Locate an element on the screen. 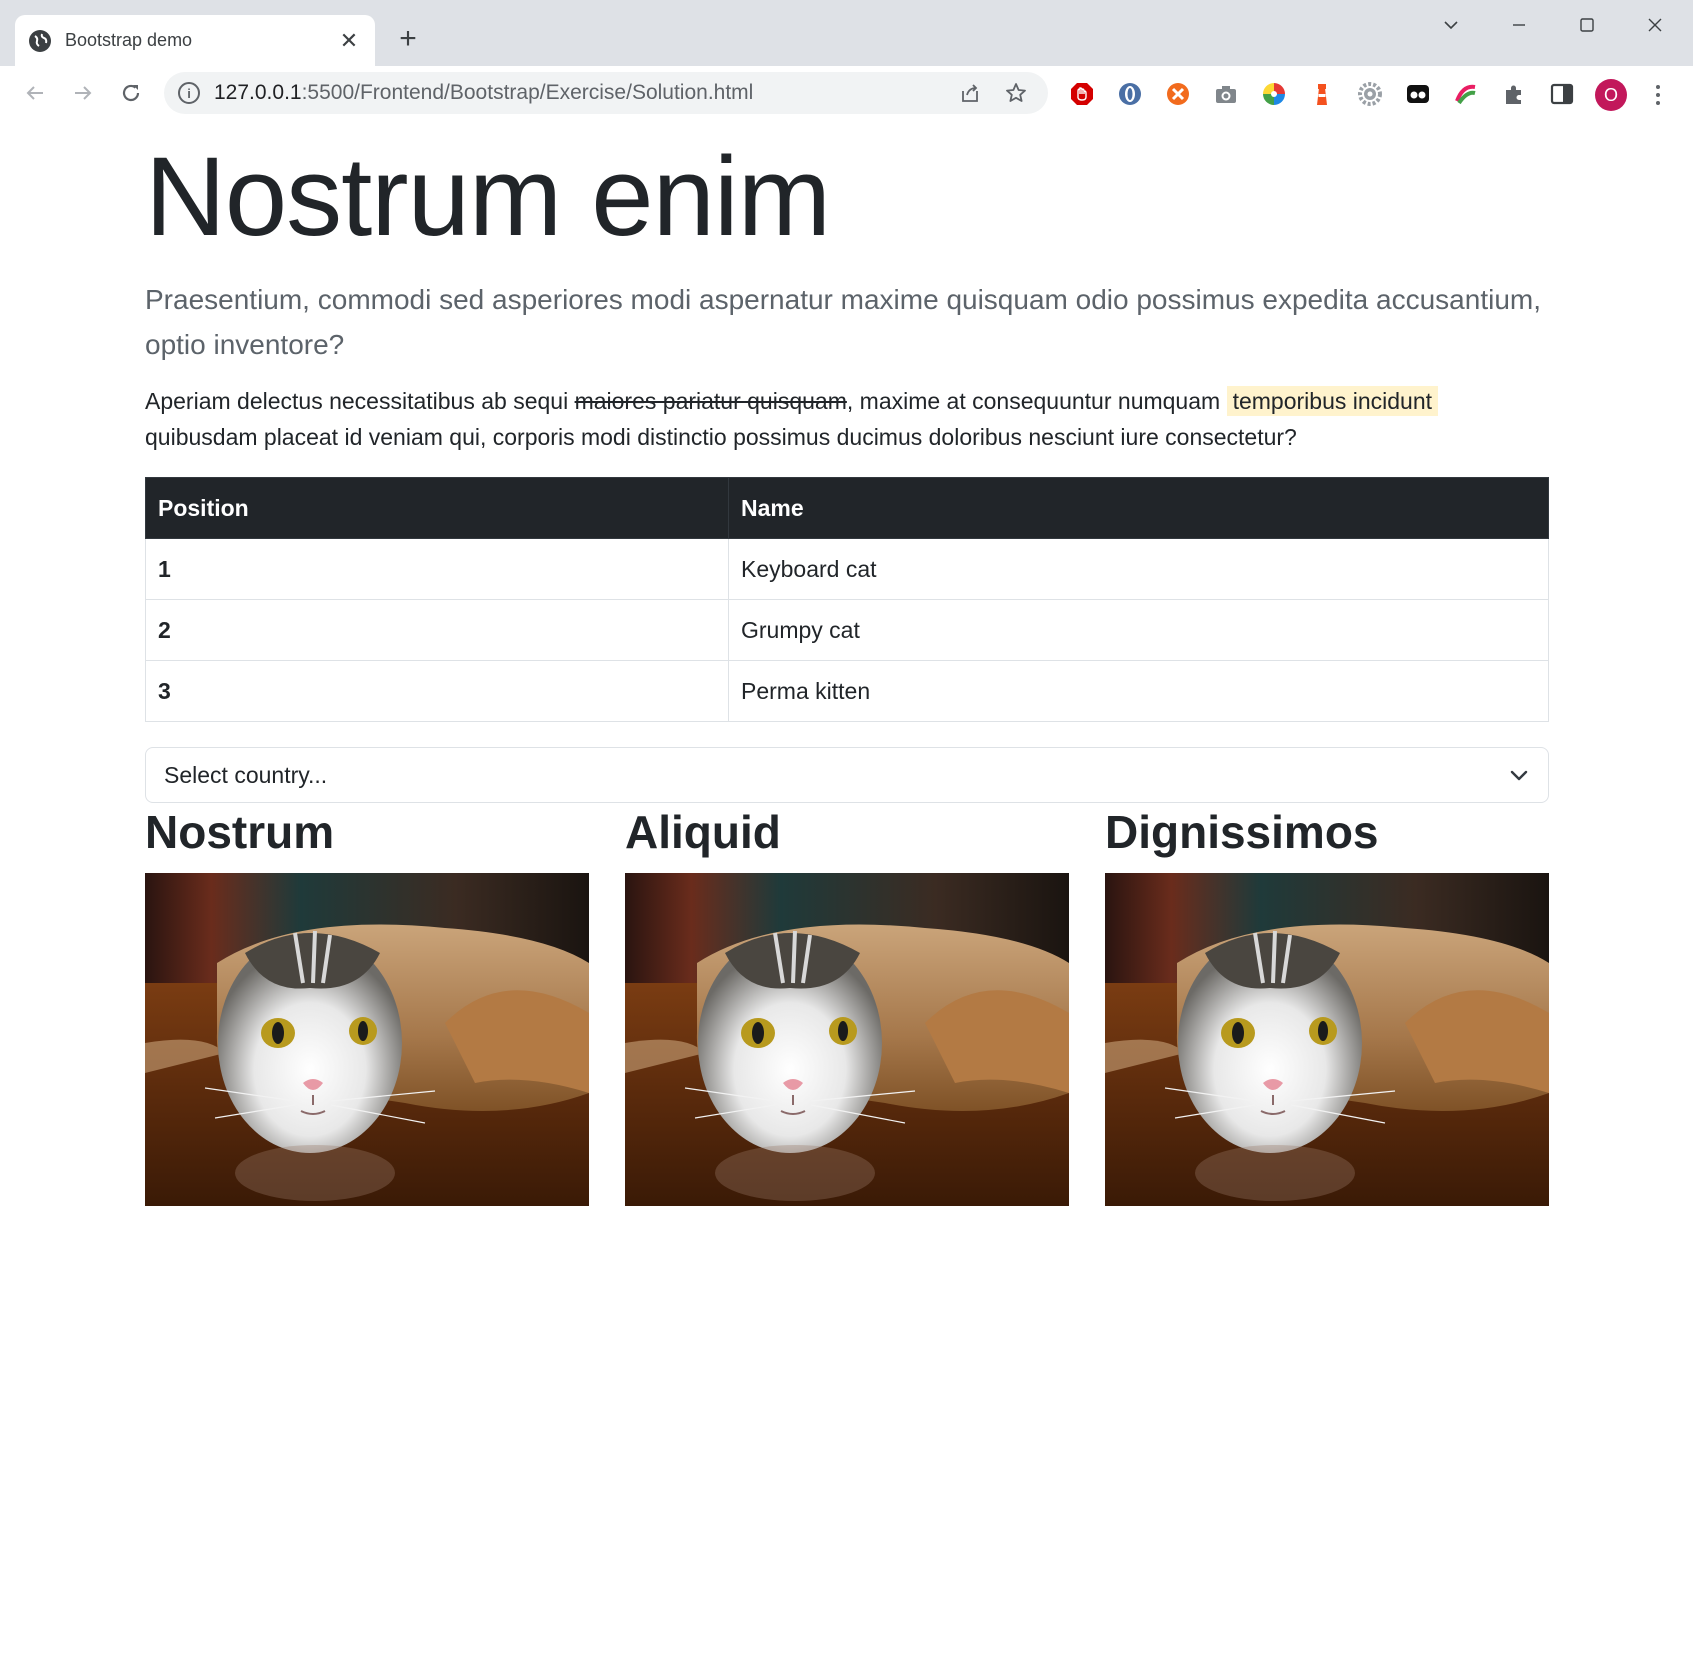  adblock-extension-icon is located at coordinates (1082, 94).